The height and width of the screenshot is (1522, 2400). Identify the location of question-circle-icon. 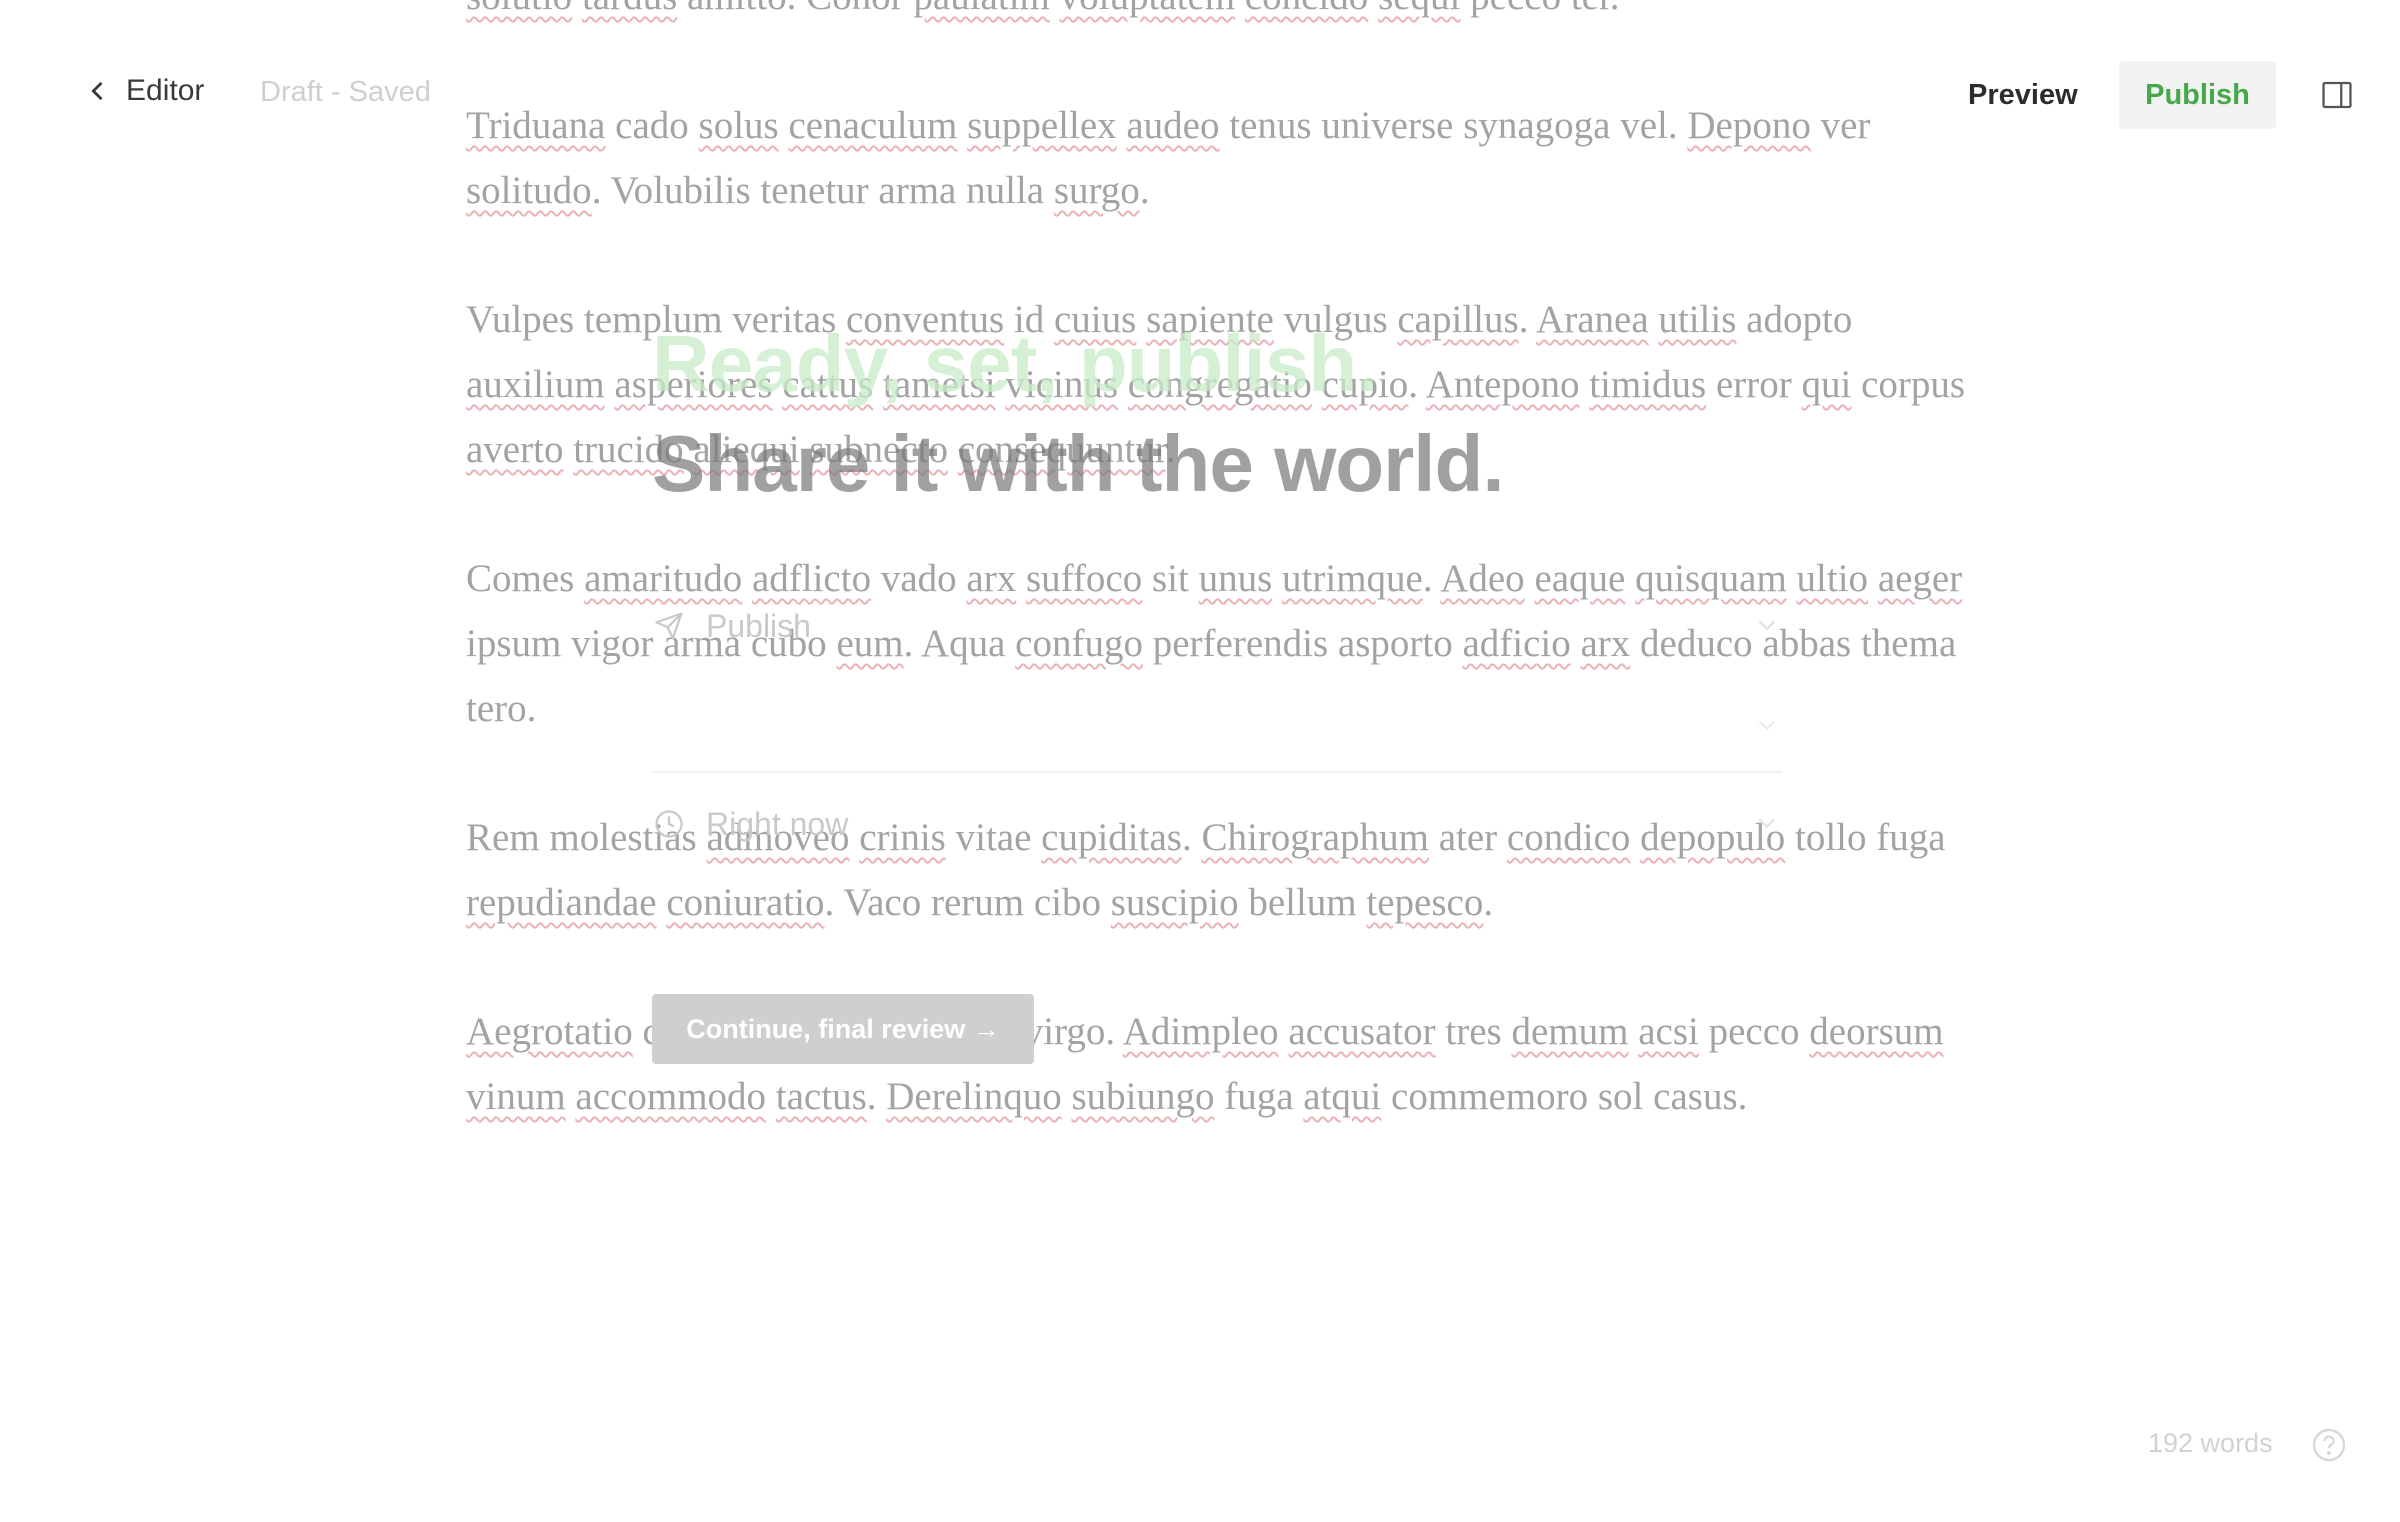
(2329, 1445).